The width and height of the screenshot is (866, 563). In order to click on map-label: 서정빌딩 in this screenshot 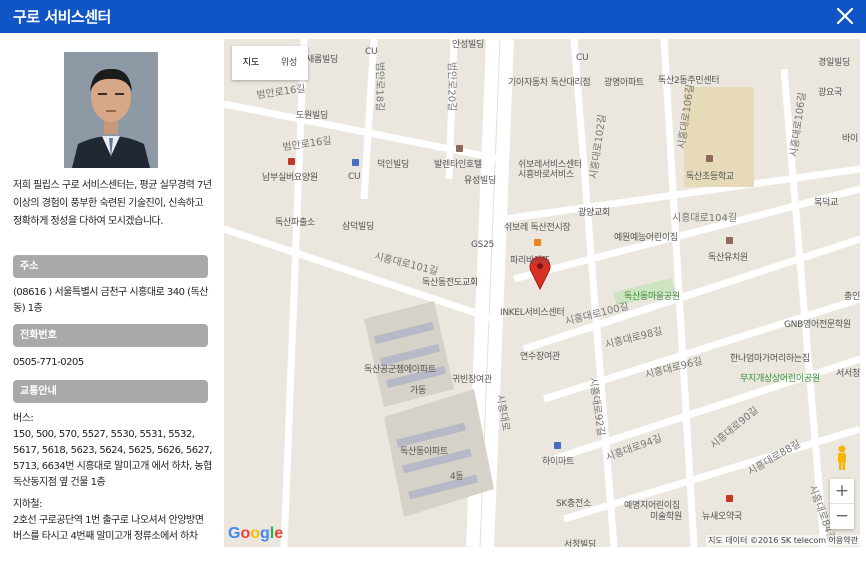, I will do `click(580, 543)`.